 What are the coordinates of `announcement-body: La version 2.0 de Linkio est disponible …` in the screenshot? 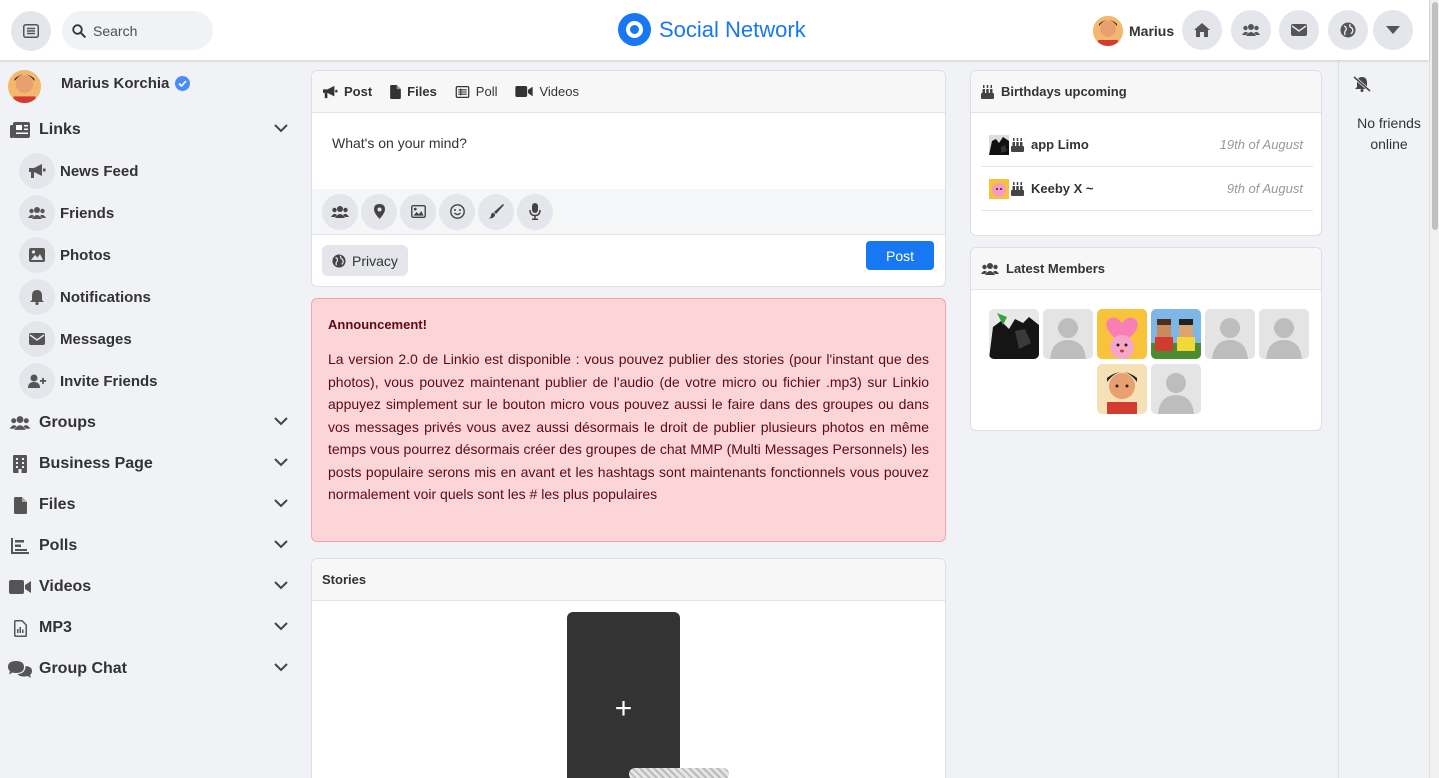 It's located at (628, 426).